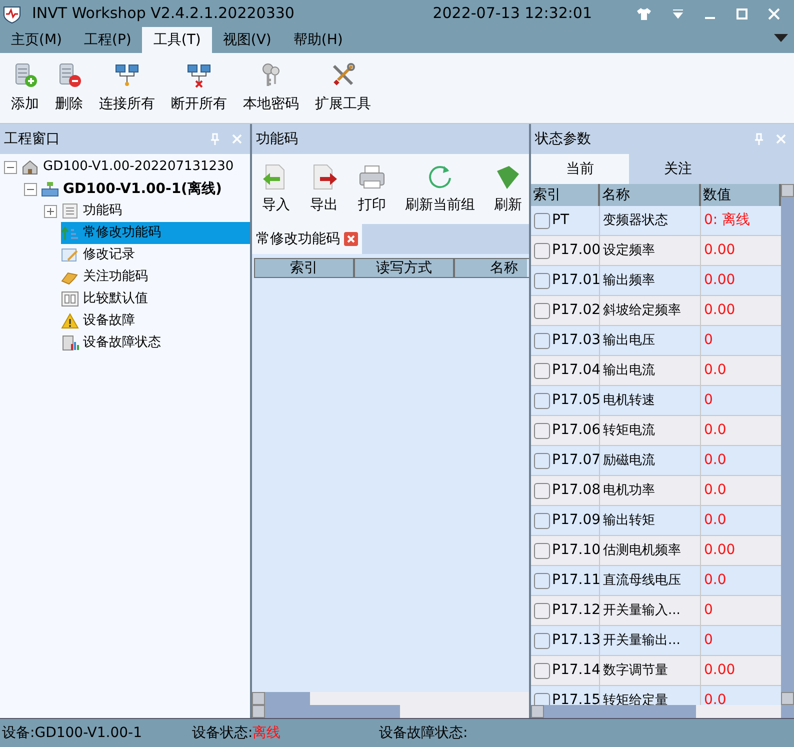  What do you see at coordinates (343, 88) in the screenshot?
I see `toolbar-button: 扩展工具` at bounding box center [343, 88].